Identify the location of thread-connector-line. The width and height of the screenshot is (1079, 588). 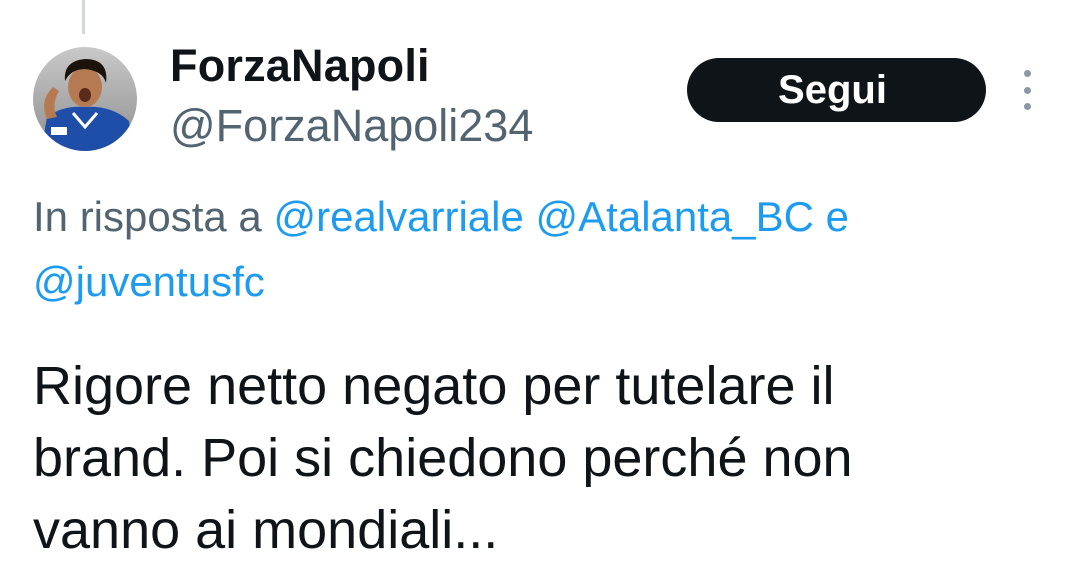
(83, 17).